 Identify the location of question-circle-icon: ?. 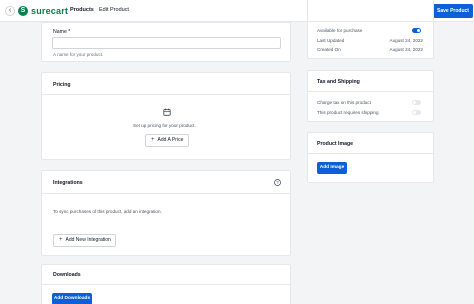
(277, 182).